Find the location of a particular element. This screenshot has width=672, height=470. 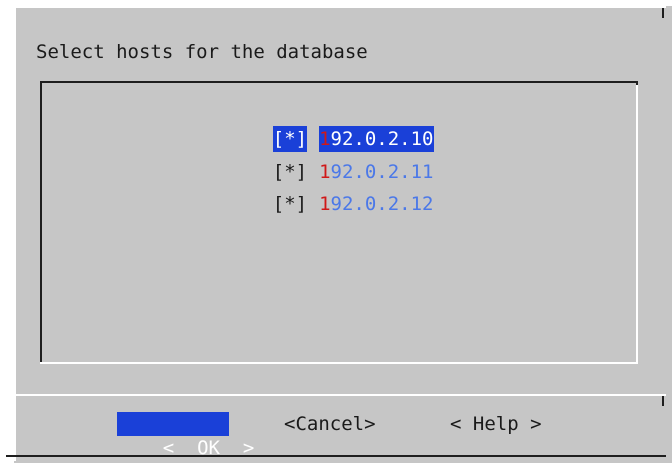

ok-button: < OK > is located at coordinates (185, 435).